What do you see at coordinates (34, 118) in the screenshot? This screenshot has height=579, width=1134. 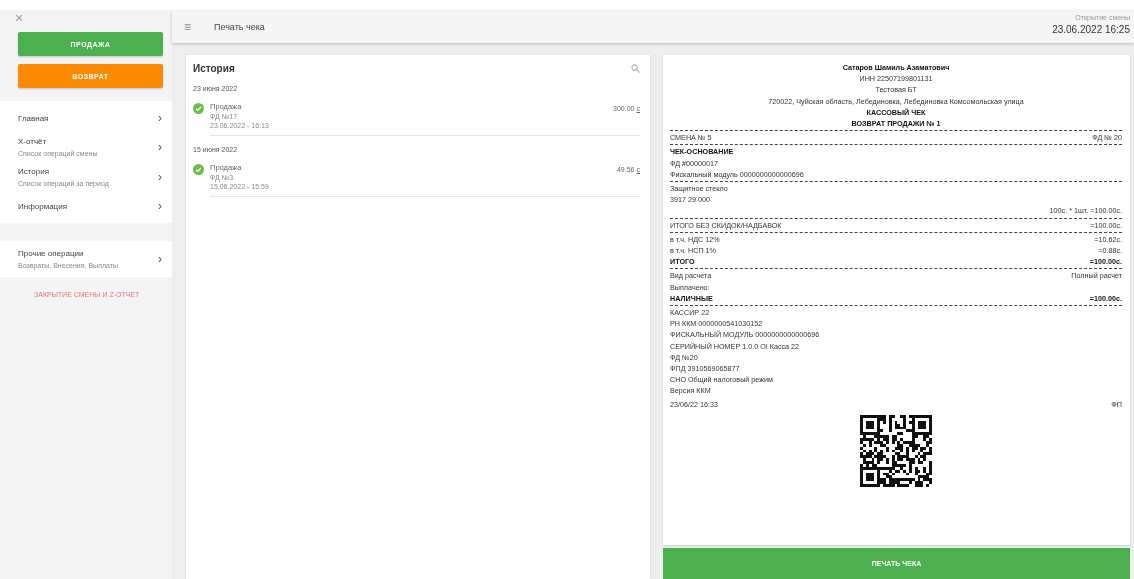 I see `menu-label: Главная` at bounding box center [34, 118].